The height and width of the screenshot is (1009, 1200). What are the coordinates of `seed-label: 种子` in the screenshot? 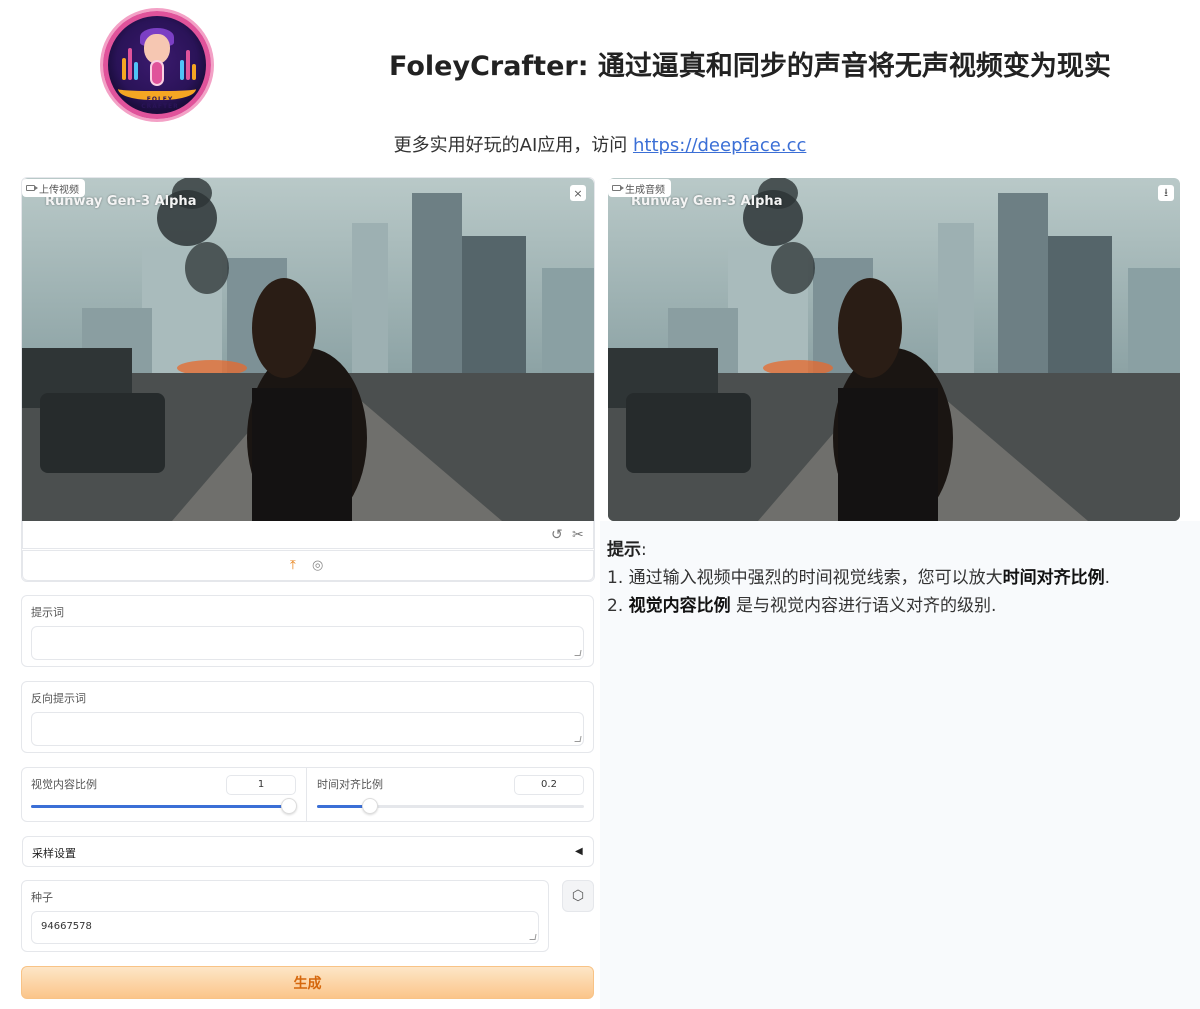 It's located at (42, 897).